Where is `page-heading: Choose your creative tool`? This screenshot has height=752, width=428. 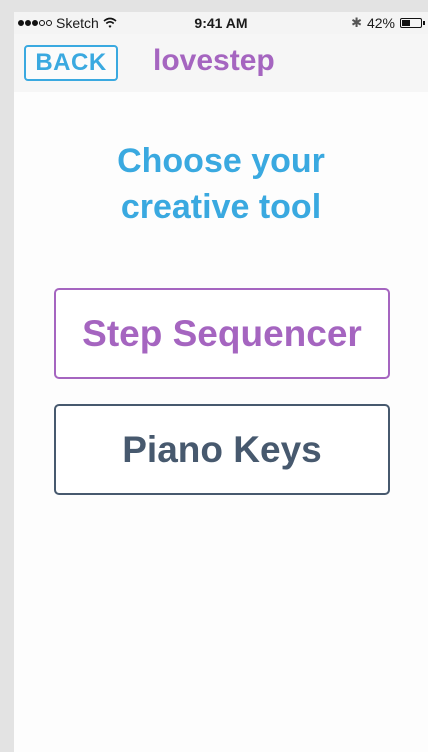 page-heading: Choose your creative tool is located at coordinates (221, 184).